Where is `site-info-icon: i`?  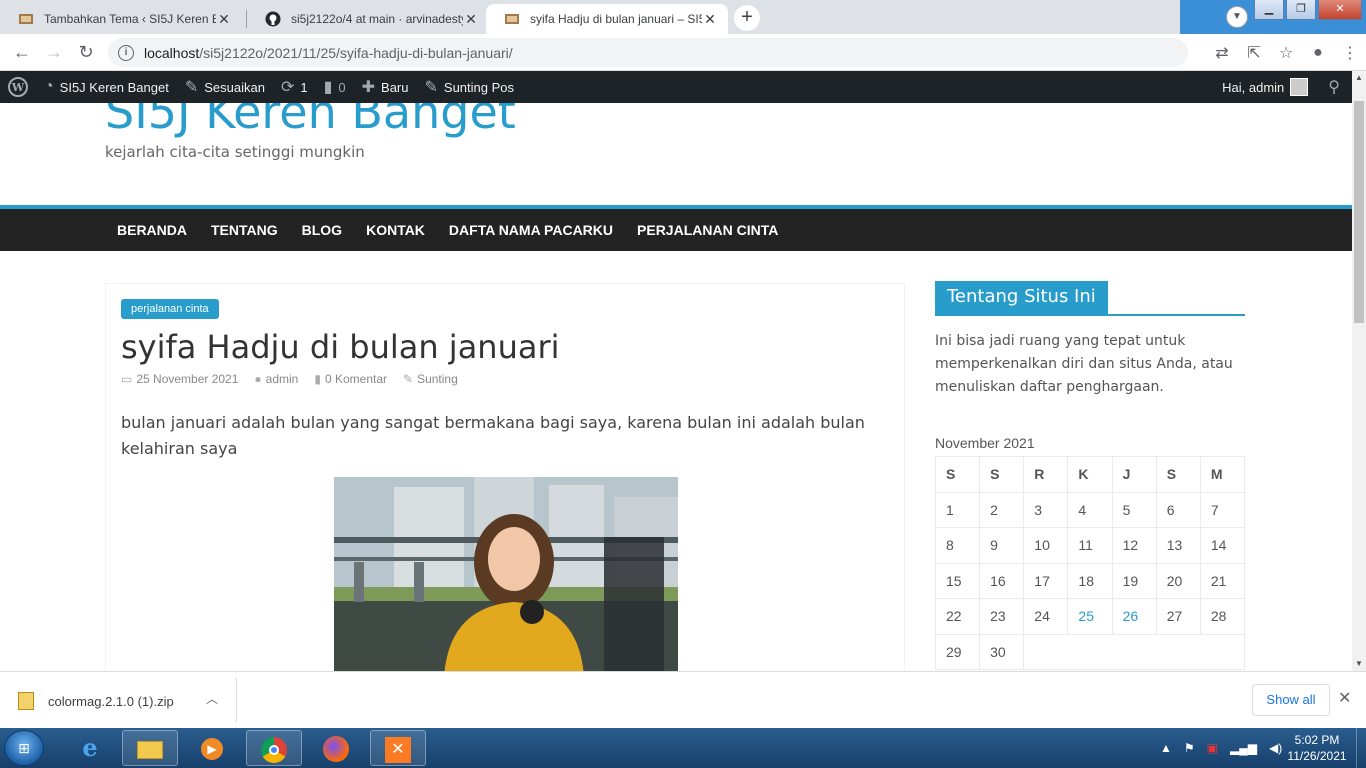 site-info-icon: i is located at coordinates (126, 52).